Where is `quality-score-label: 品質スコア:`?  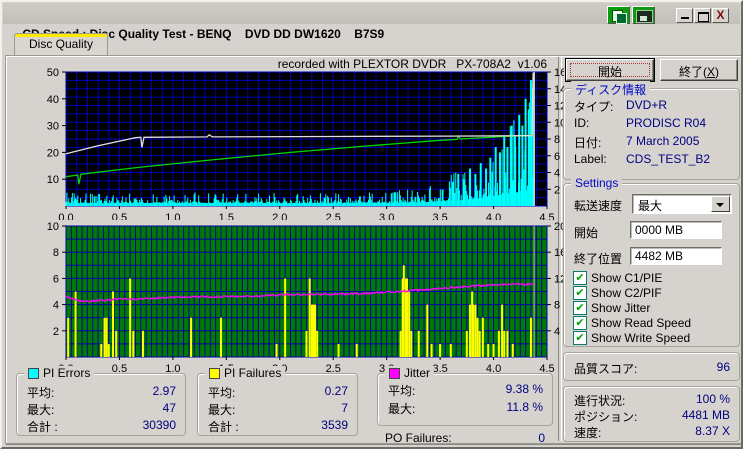
quality-score-label: 品質スコア: is located at coordinates (606, 369).